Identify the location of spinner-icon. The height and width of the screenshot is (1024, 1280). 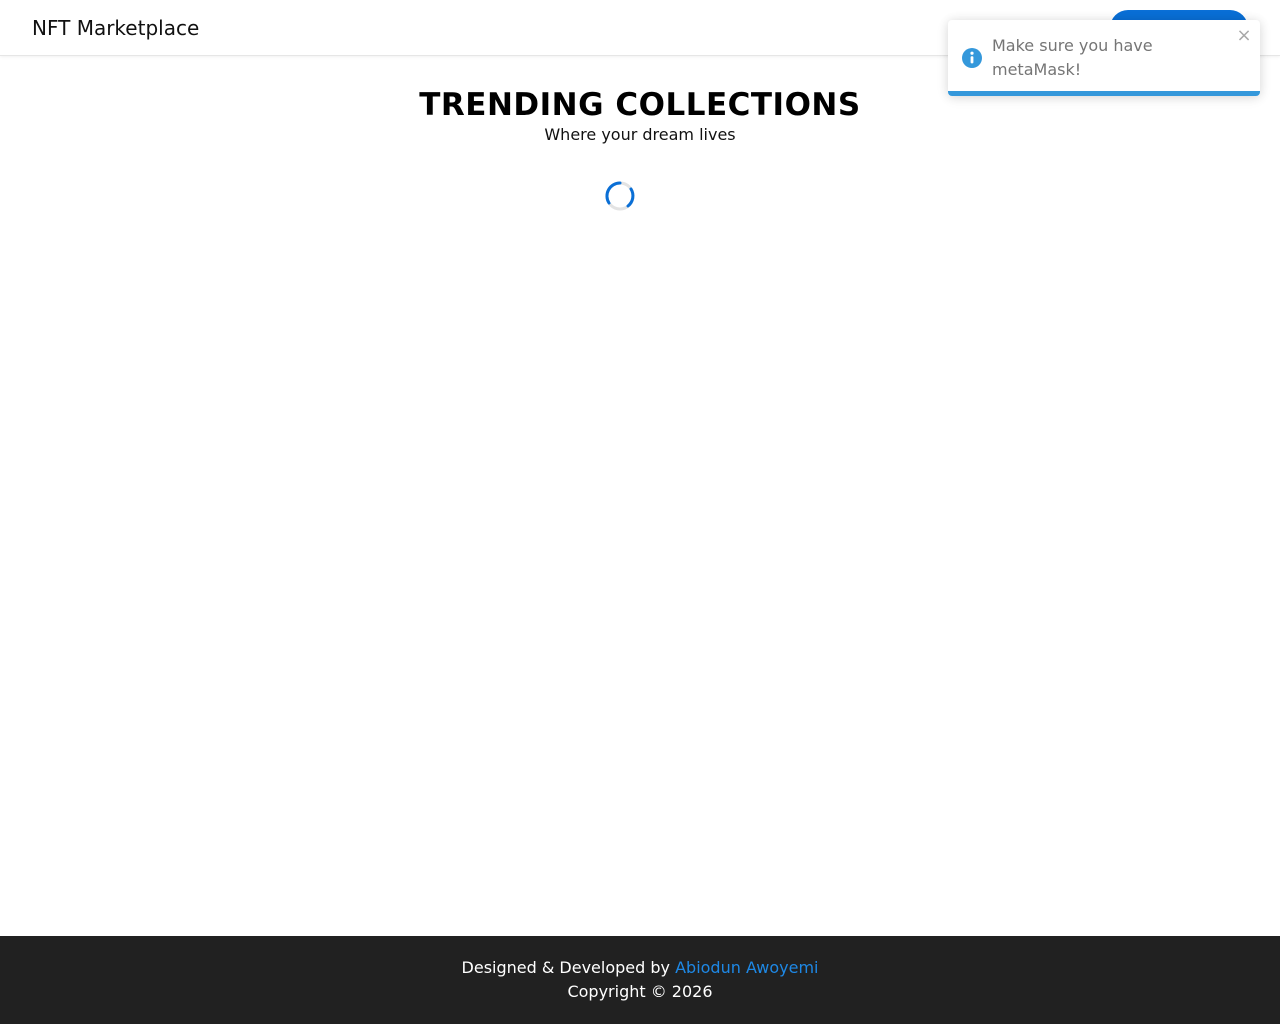
(620, 196).